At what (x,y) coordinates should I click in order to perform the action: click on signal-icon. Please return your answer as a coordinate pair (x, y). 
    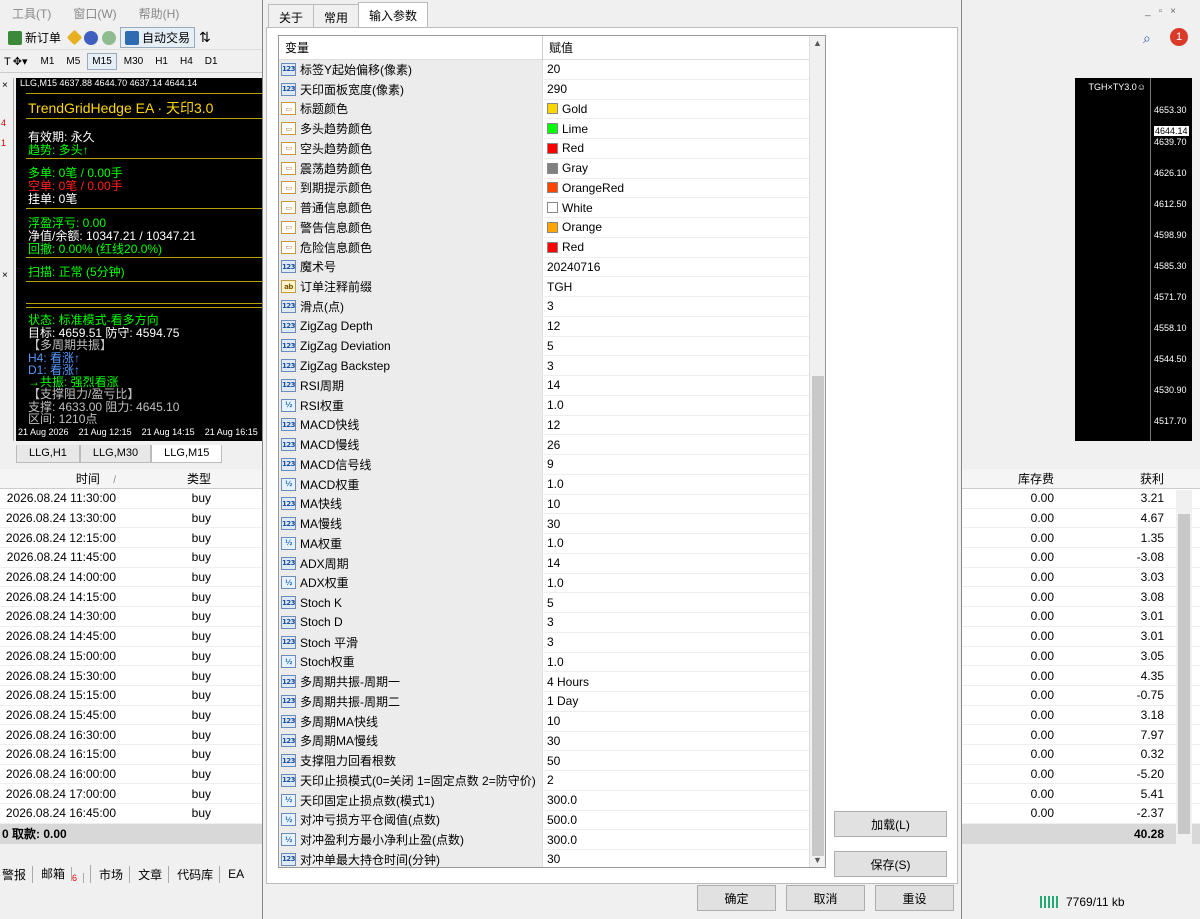
    Looking at the image, I should click on (109, 37).